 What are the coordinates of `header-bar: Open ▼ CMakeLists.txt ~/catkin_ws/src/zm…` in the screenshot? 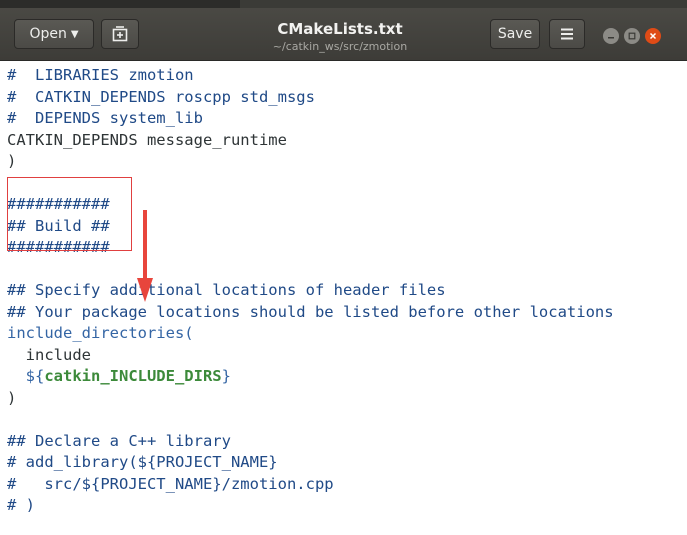 It's located at (343, 34).